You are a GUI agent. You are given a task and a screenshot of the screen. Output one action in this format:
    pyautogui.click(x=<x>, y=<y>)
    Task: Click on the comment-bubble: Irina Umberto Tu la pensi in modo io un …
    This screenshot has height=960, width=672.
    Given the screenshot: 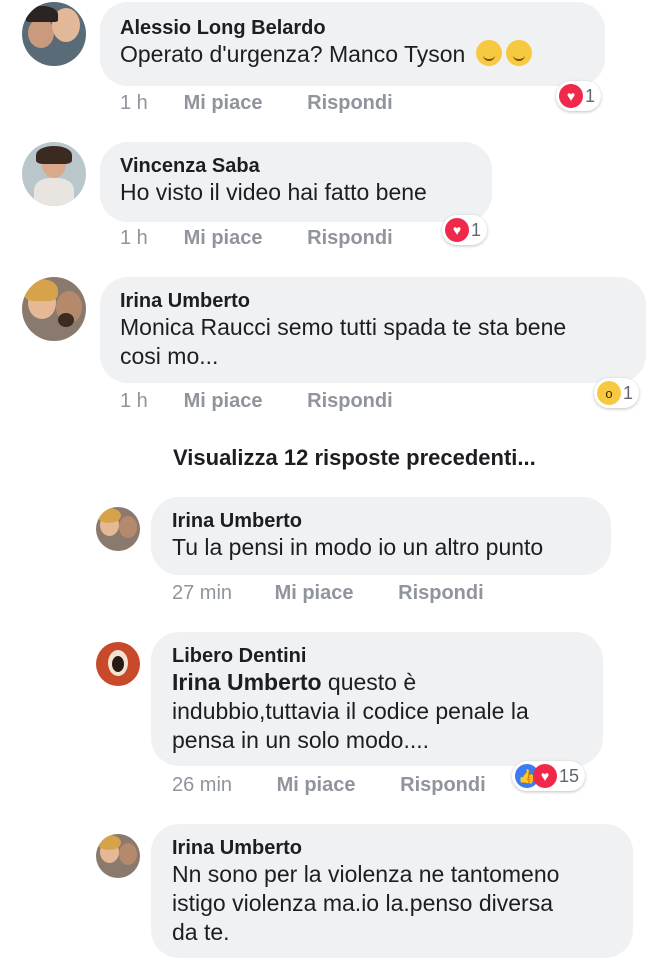 What is the action you would take?
    pyautogui.click(x=381, y=536)
    